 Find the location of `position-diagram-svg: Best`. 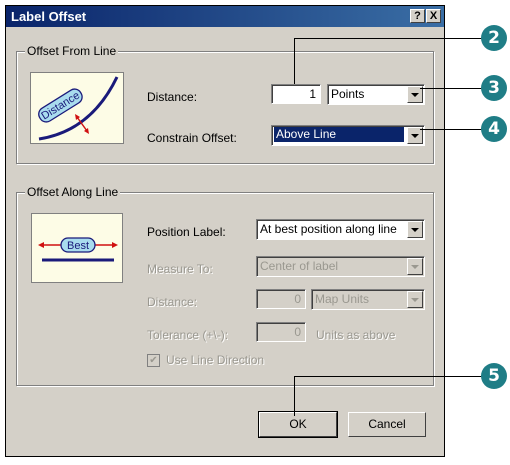

position-diagram-svg: Best is located at coordinates (78, 249).